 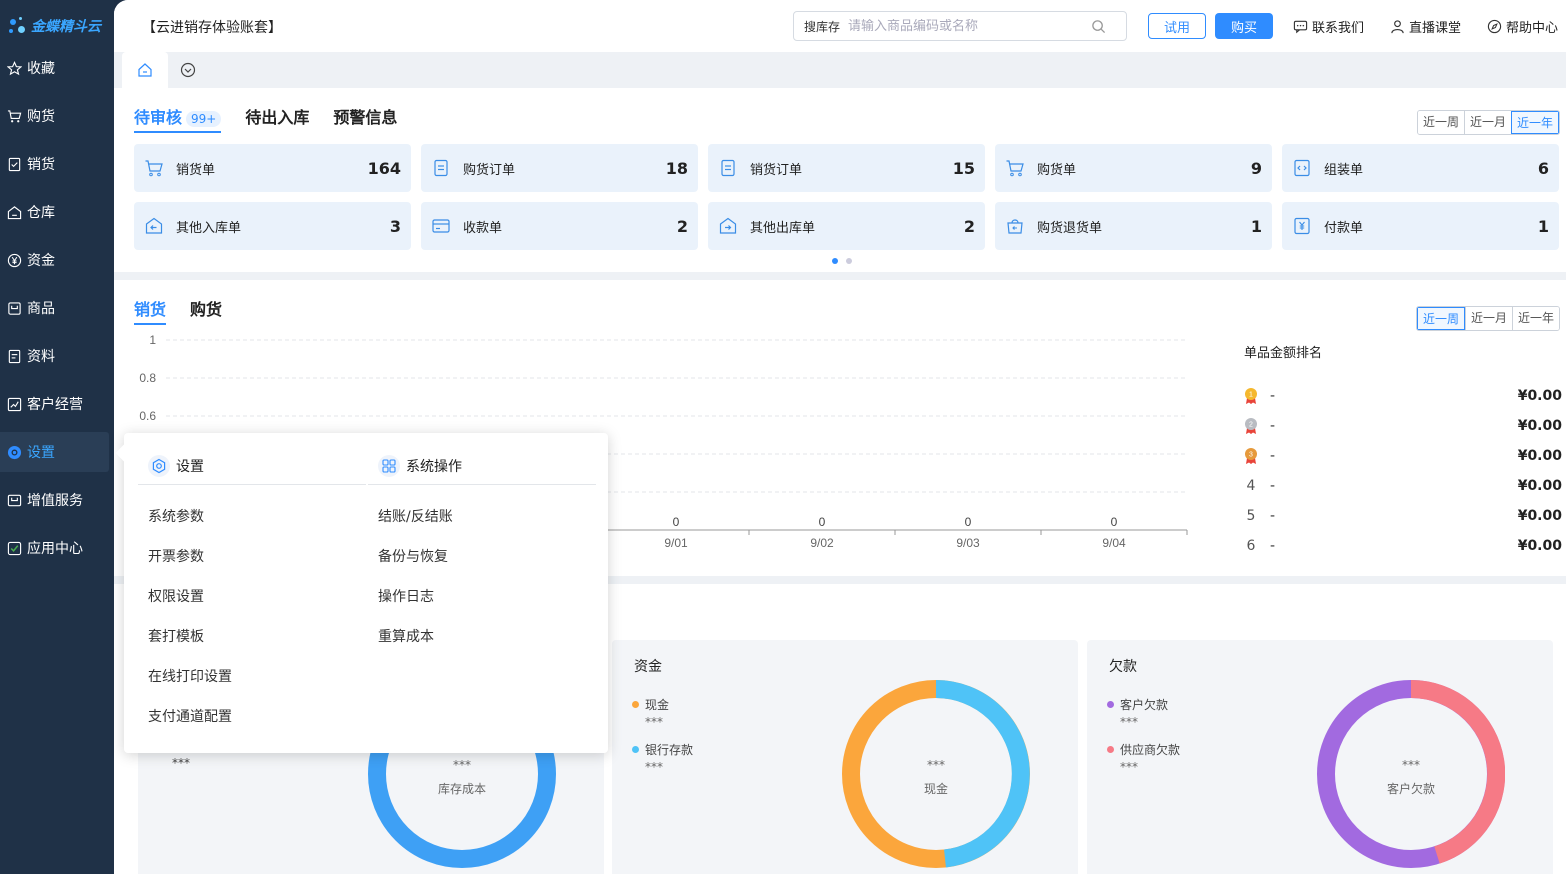 What do you see at coordinates (252, 557) in the screenshot?
I see `settings-menu-item: 开票参数` at bounding box center [252, 557].